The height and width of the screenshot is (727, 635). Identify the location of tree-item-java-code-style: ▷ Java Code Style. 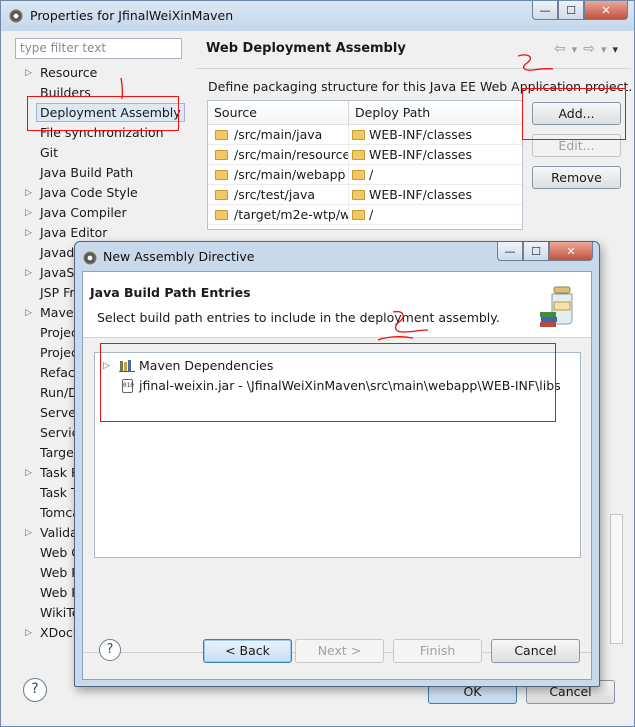
(105, 193).